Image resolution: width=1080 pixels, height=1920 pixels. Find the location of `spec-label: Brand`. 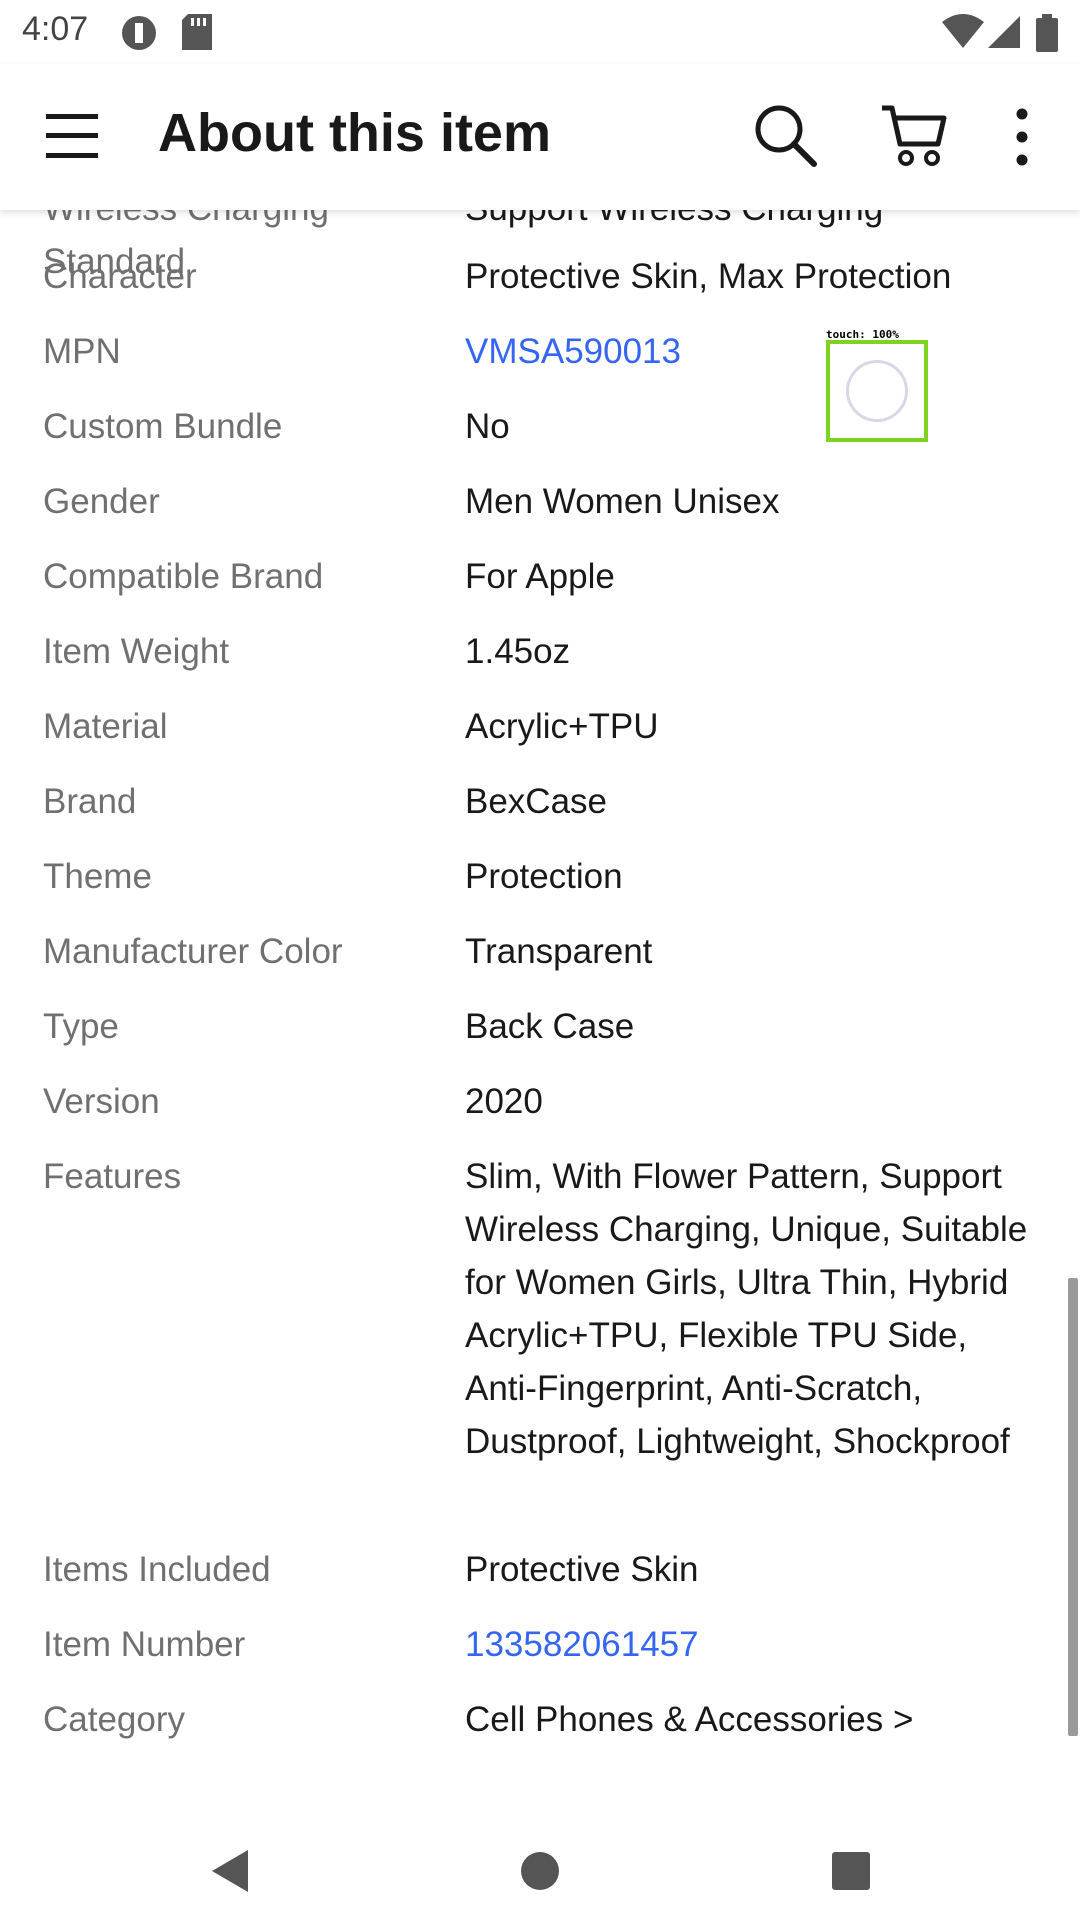

spec-label: Brand is located at coordinates (90, 801).